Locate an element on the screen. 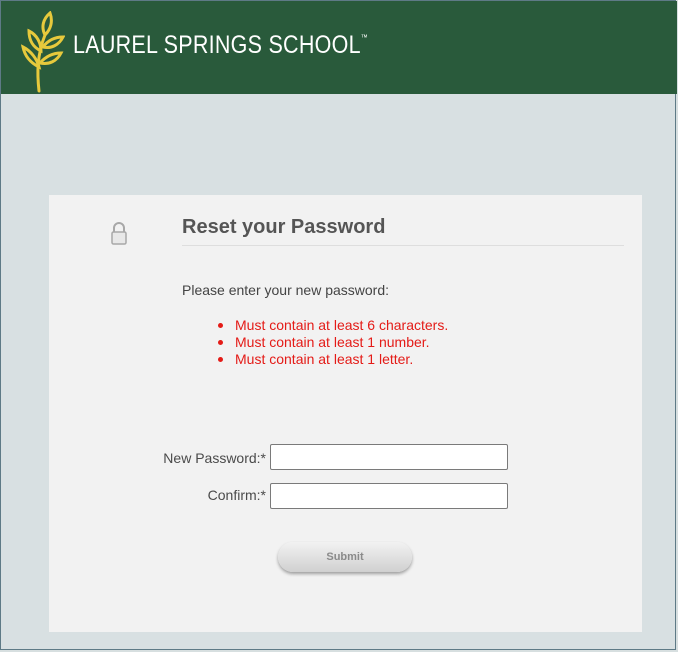  school-logo-text: LAUREL SPRINGS SCHOOL™ is located at coordinates (220, 45).